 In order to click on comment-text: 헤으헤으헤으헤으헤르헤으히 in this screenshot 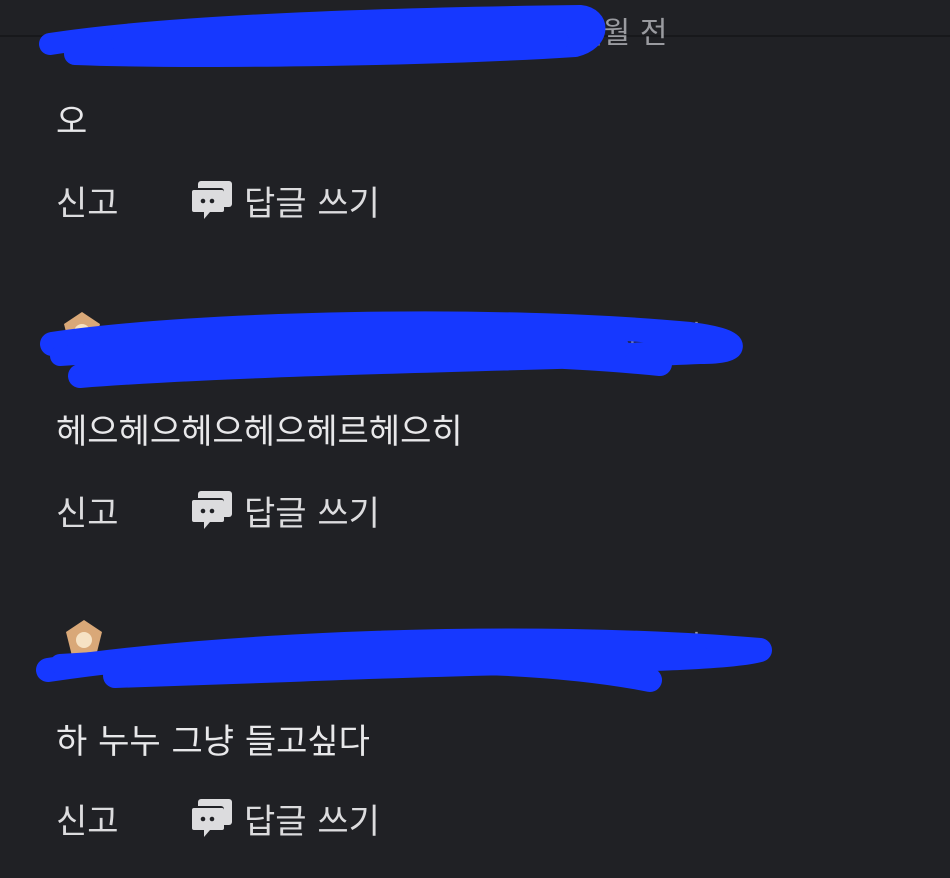, I will do `click(259, 432)`.